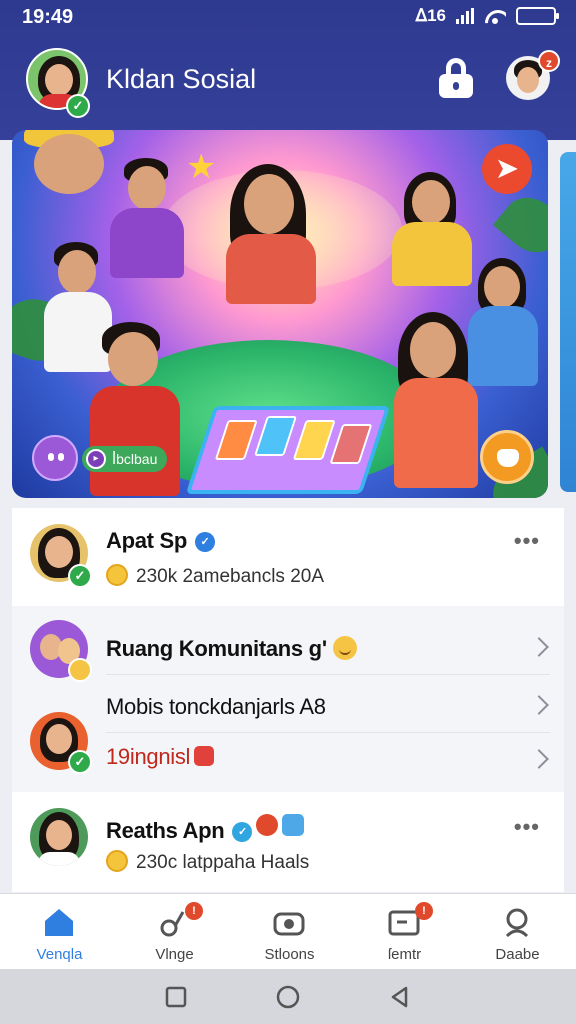 The image size is (576, 1024). Describe the element at coordinates (288, 17) in the screenshot. I see `status-bar: 19:49 ᐃ16` at that location.